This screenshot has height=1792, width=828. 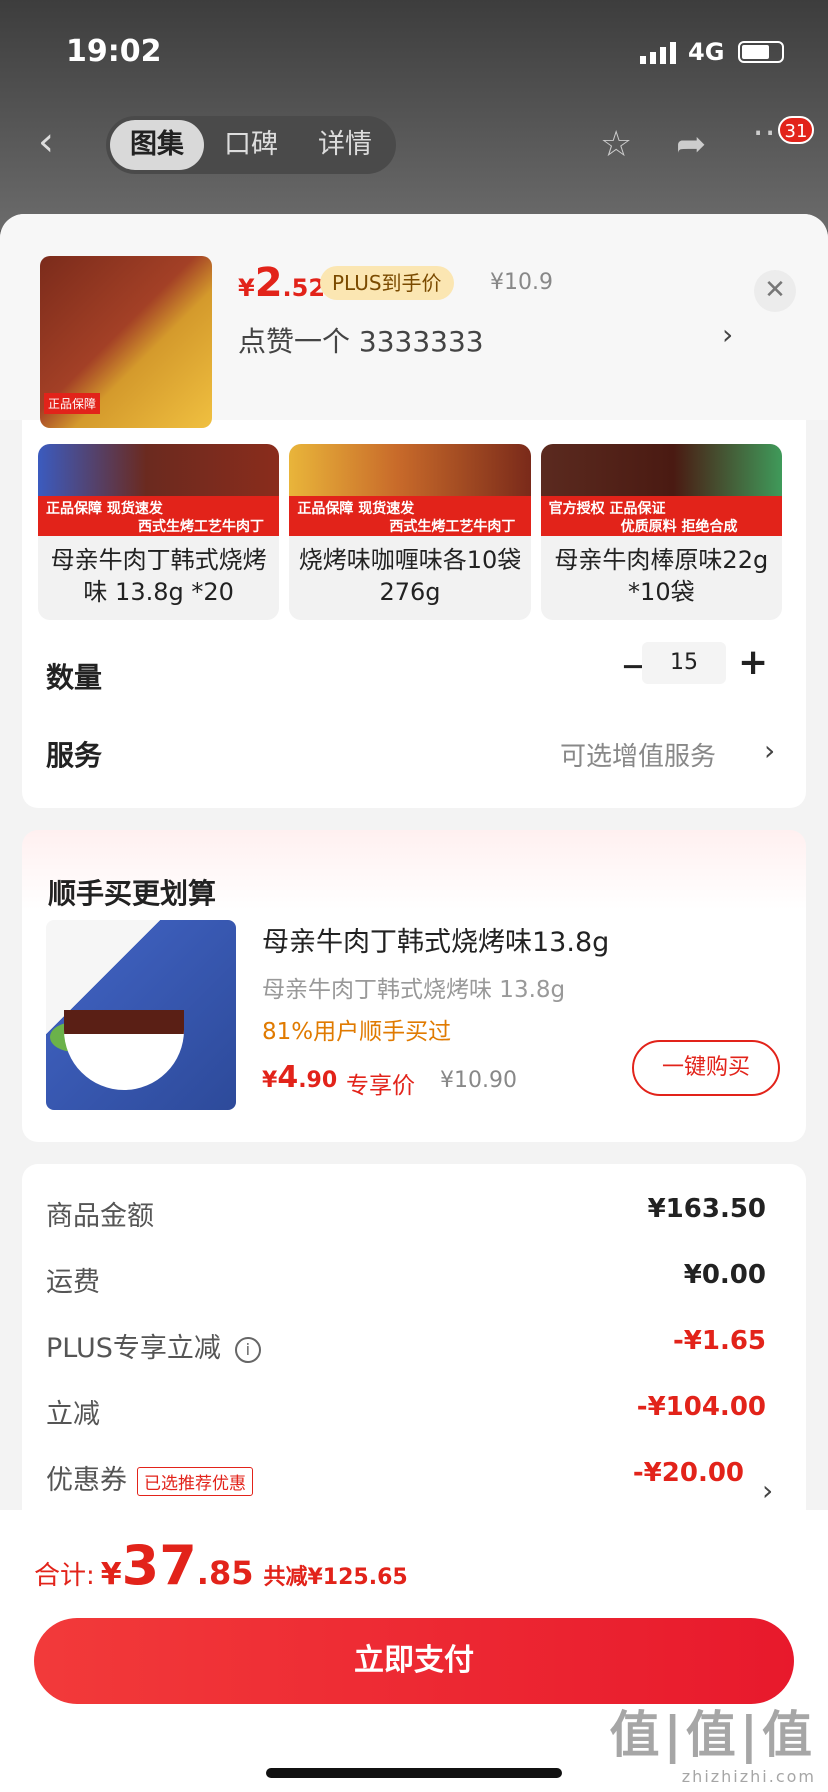 What do you see at coordinates (395, 1478) in the screenshot?
I see `coupon-row: 优惠券 已选推荐优惠 -¥20.00` at bounding box center [395, 1478].